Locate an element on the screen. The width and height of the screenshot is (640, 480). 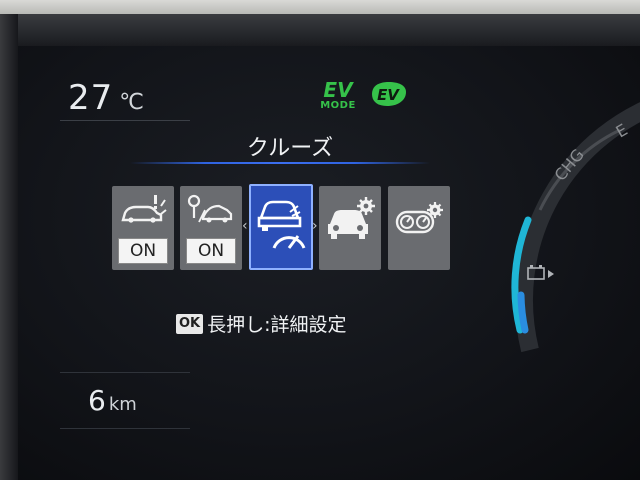
outside-temperature: 27 ℃ is located at coordinates (106, 98).